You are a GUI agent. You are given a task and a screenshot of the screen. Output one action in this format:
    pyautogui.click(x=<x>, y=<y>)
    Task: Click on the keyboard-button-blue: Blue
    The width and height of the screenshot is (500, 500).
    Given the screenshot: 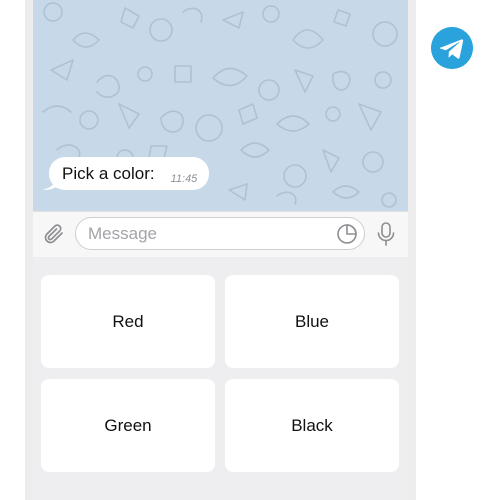 What is the action you would take?
    pyautogui.click(x=312, y=321)
    